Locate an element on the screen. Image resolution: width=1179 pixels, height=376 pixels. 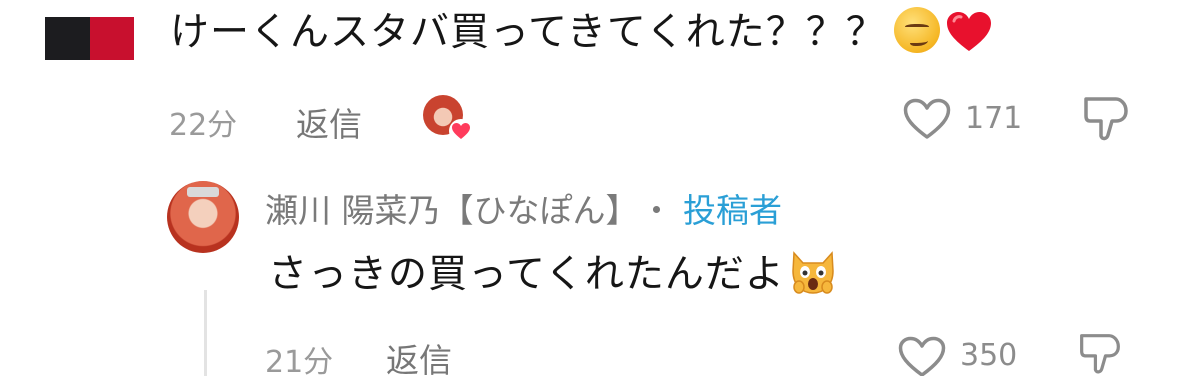
author-name: 瀬川 陽菜乃【ひなぽん】 is located at coordinates (443, 210).